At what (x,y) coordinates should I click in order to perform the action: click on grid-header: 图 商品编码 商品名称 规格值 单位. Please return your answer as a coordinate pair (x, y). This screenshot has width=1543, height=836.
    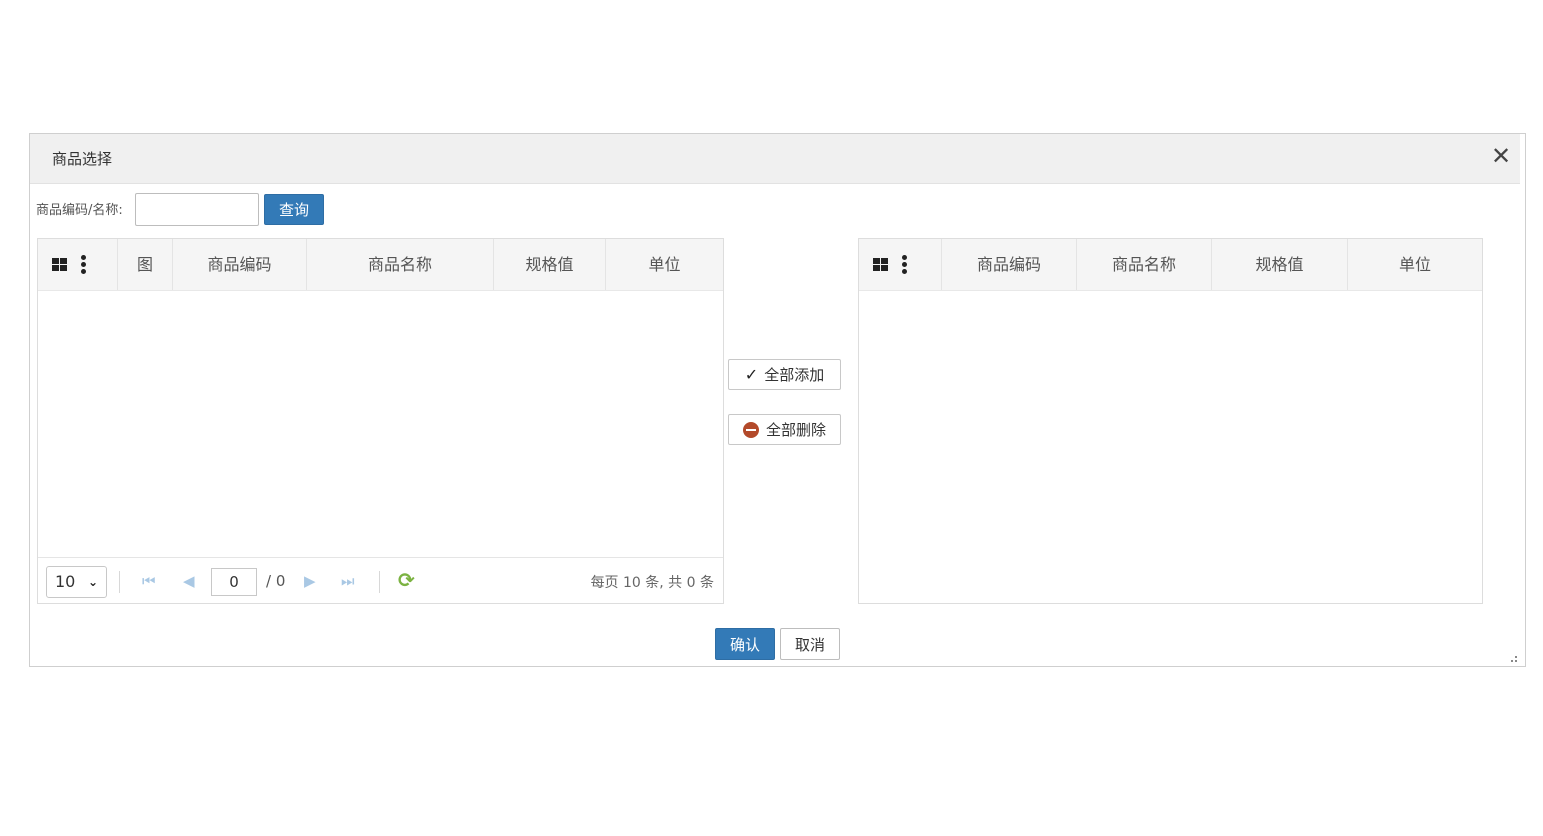
    Looking at the image, I should click on (380, 265).